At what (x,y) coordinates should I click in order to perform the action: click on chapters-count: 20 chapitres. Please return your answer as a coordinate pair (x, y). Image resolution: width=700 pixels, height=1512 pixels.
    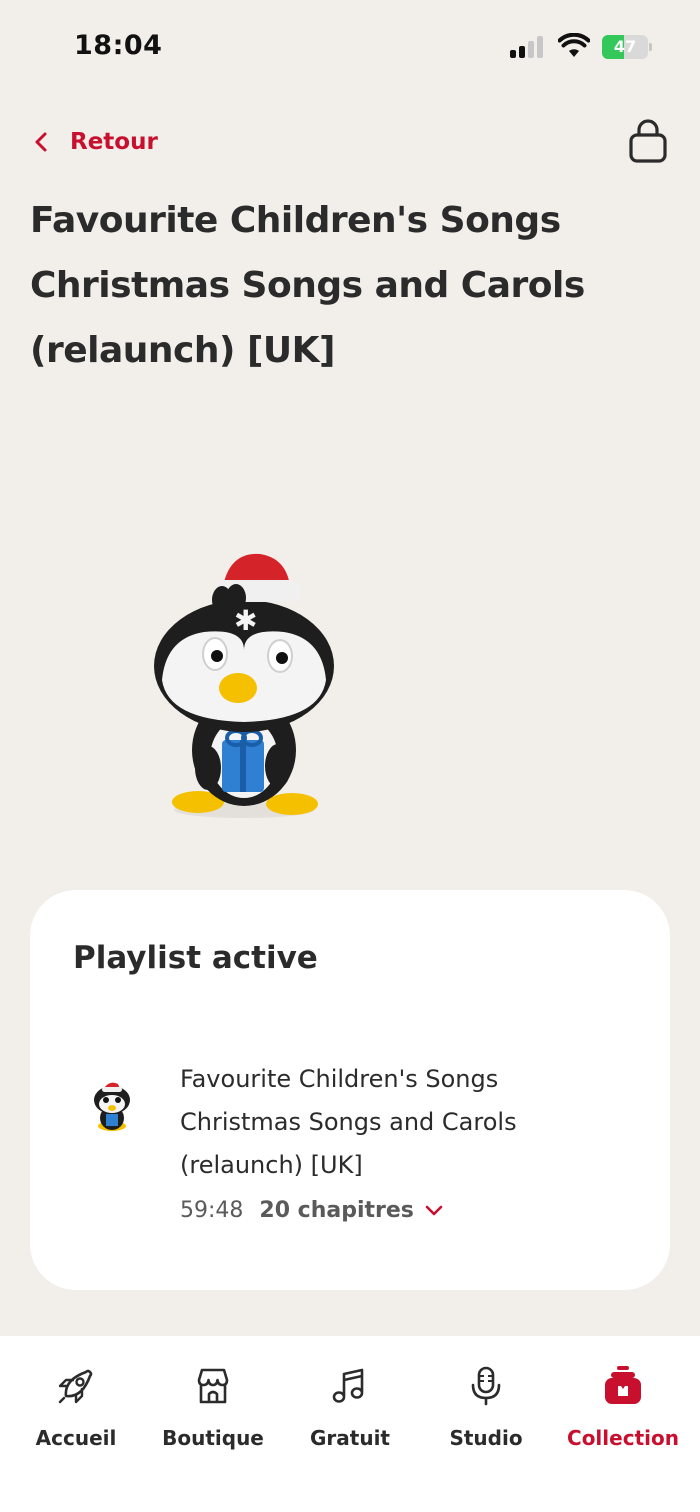
    Looking at the image, I should click on (336, 1210).